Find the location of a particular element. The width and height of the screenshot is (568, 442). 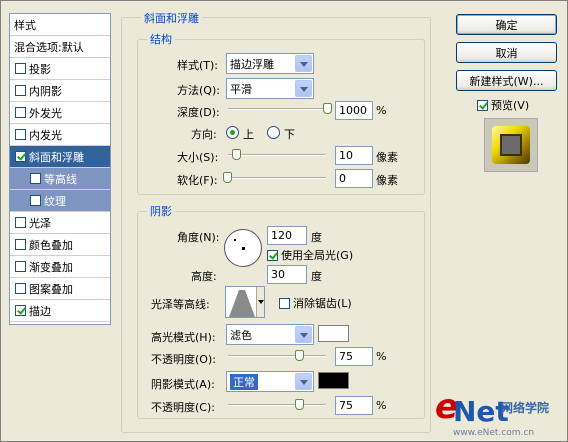

size-slider is located at coordinates (277, 155).